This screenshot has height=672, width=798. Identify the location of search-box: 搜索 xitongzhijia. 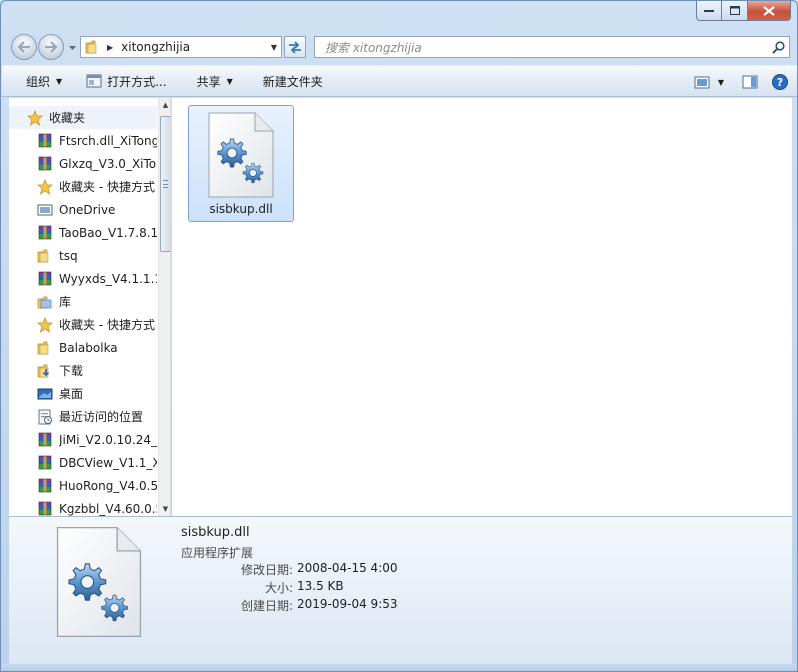
(552, 47).